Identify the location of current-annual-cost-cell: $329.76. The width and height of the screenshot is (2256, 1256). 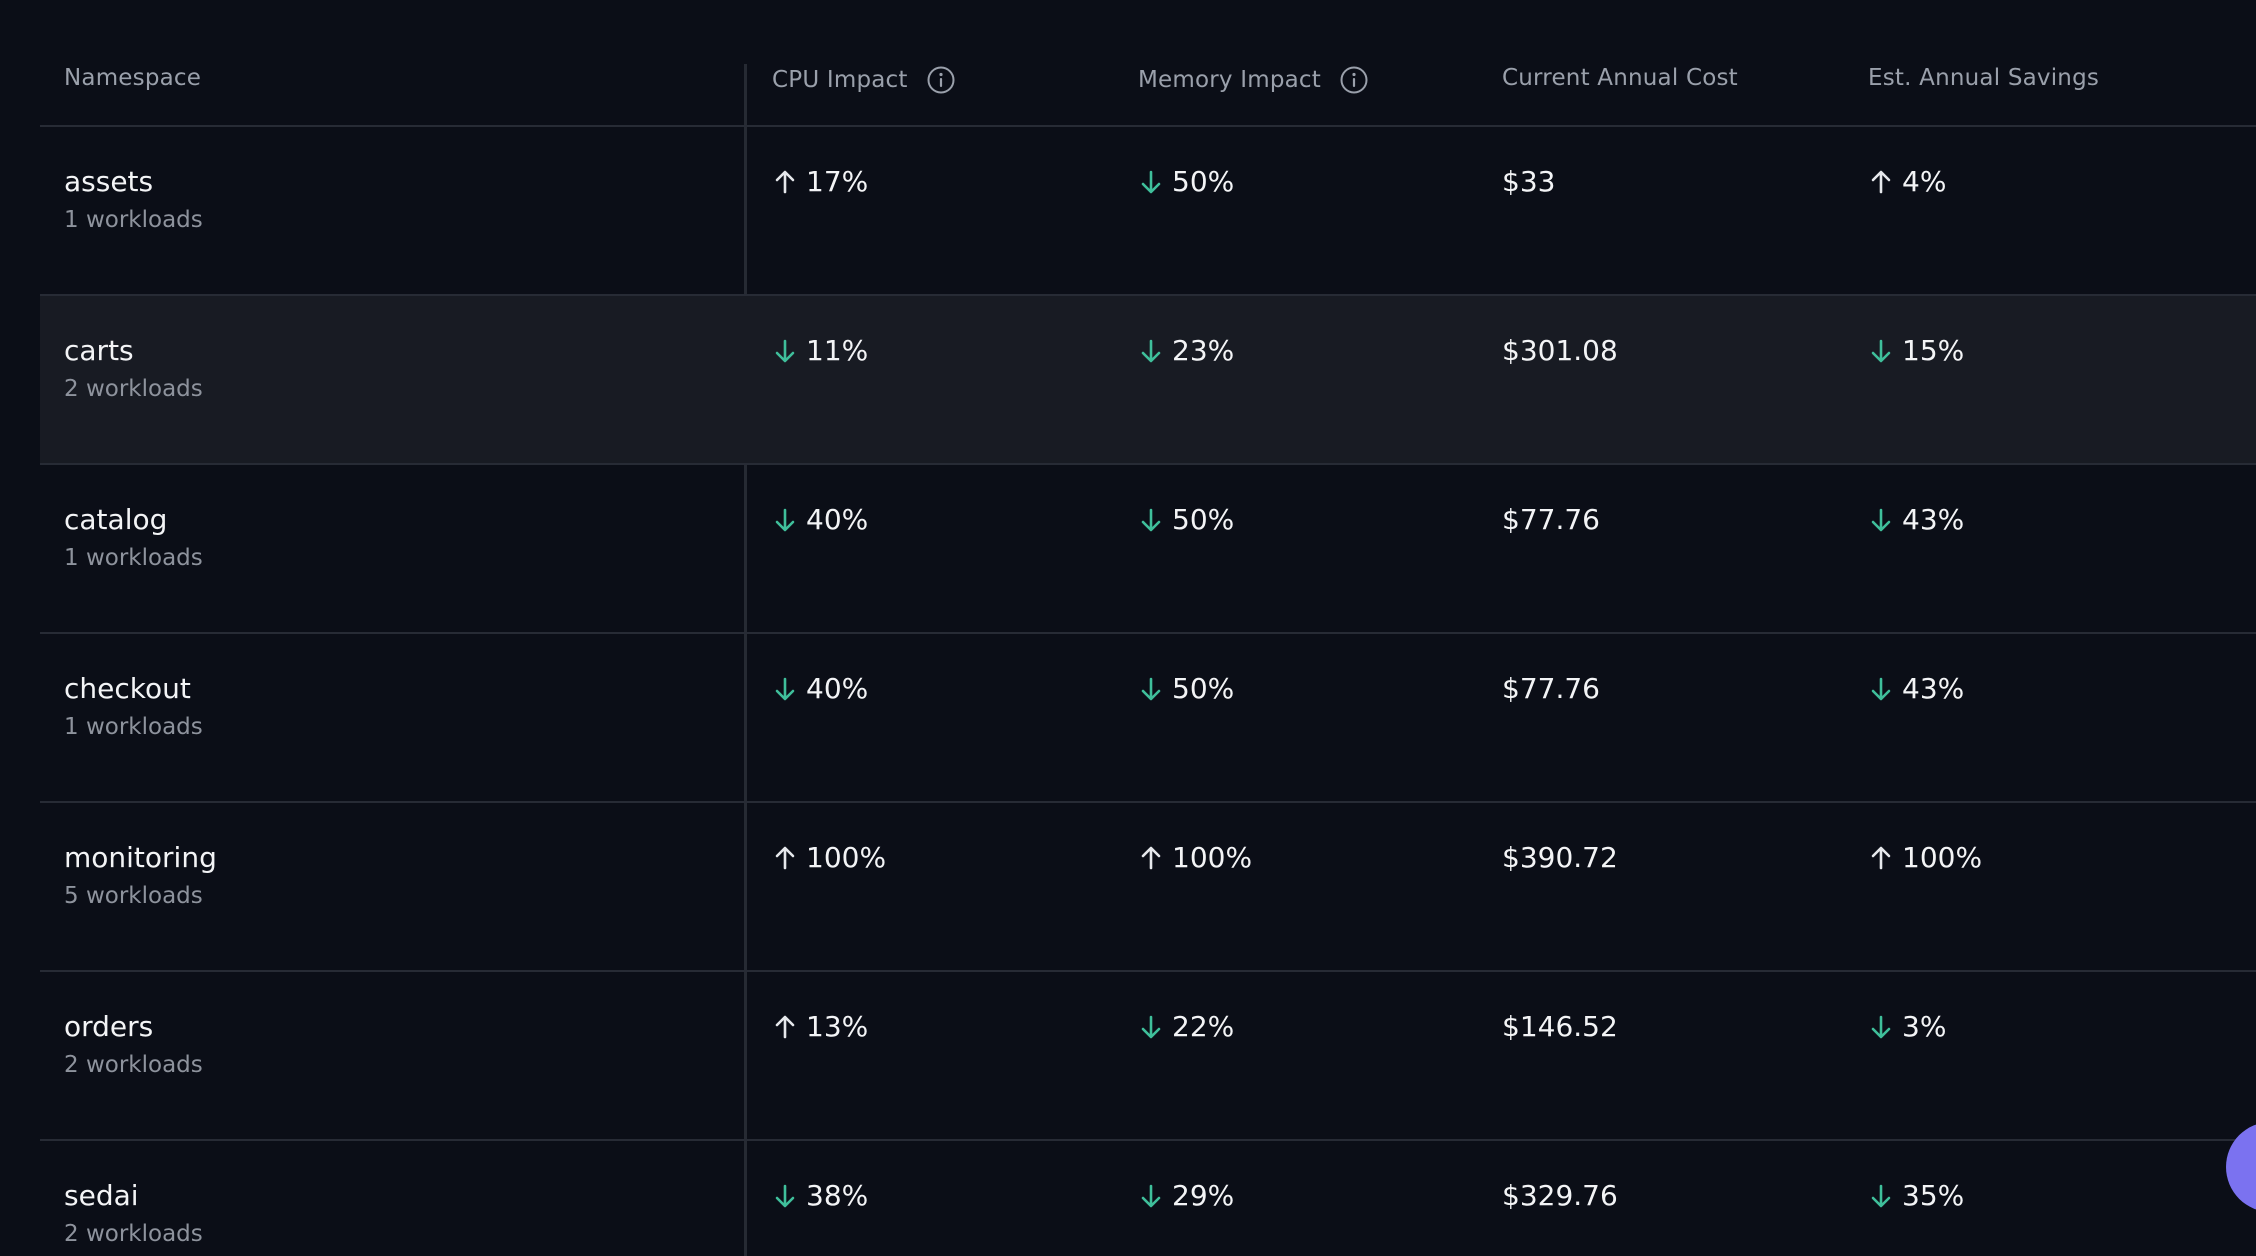
(1560, 1195).